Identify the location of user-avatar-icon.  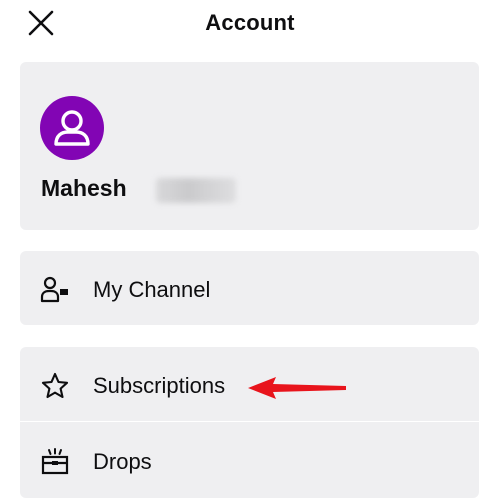
(72, 128).